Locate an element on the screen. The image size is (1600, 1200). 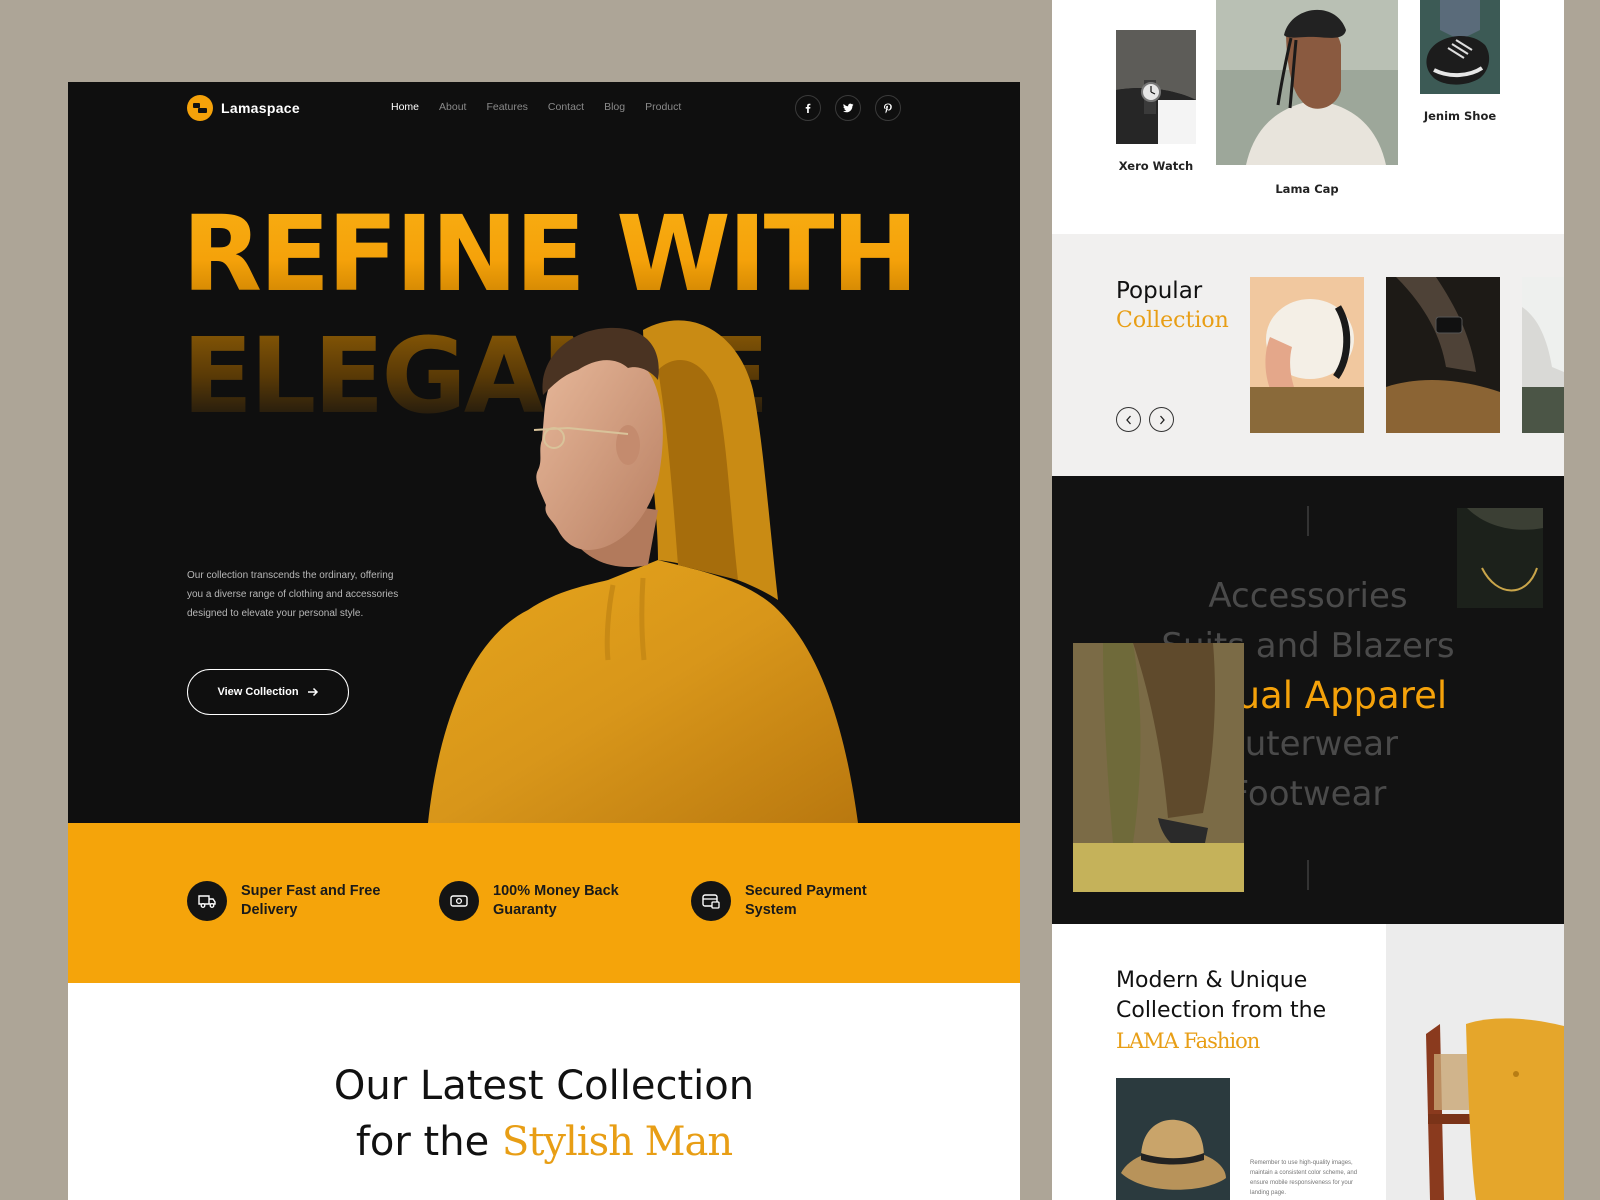
brand-name: Lamaspace is located at coordinates (260, 108).